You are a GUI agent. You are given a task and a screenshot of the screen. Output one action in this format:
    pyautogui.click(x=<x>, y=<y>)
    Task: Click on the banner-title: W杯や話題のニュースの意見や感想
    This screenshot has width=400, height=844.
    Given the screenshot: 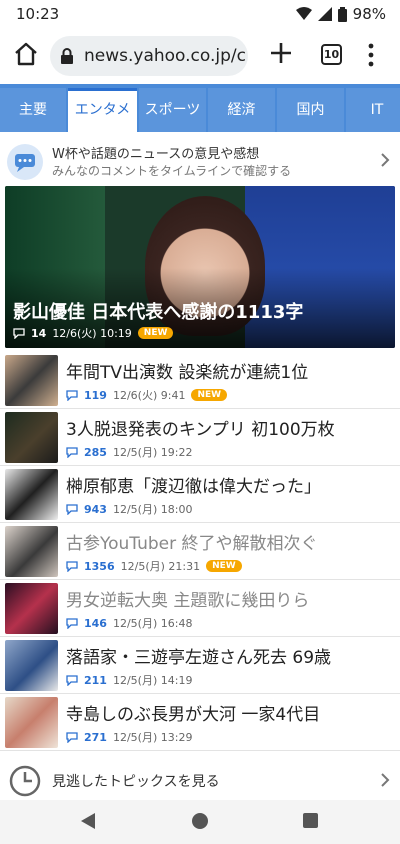 What is the action you would take?
    pyautogui.click(x=156, y=154)
    